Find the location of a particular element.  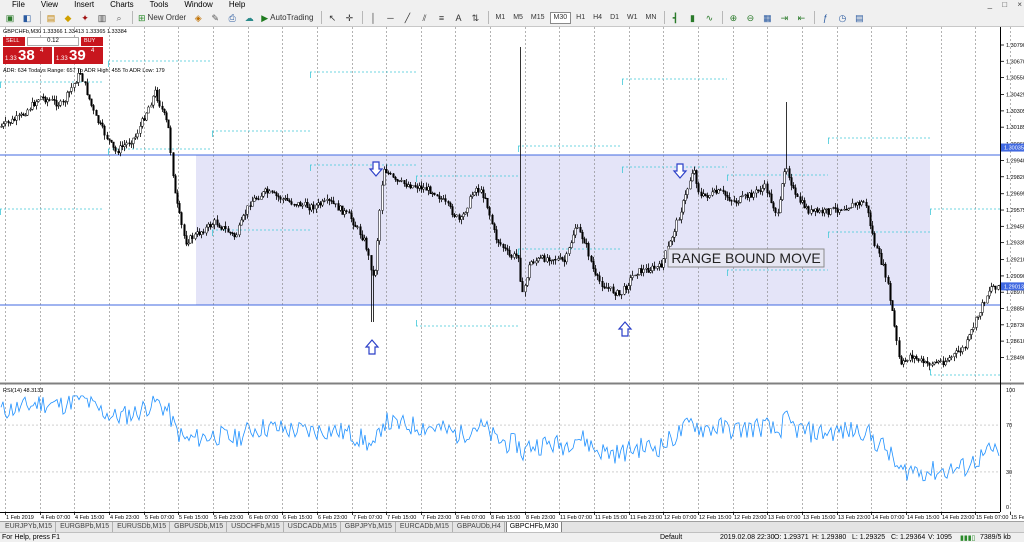

buy-price-button: 1.33 39 4 is located at coordinates (78, 55).